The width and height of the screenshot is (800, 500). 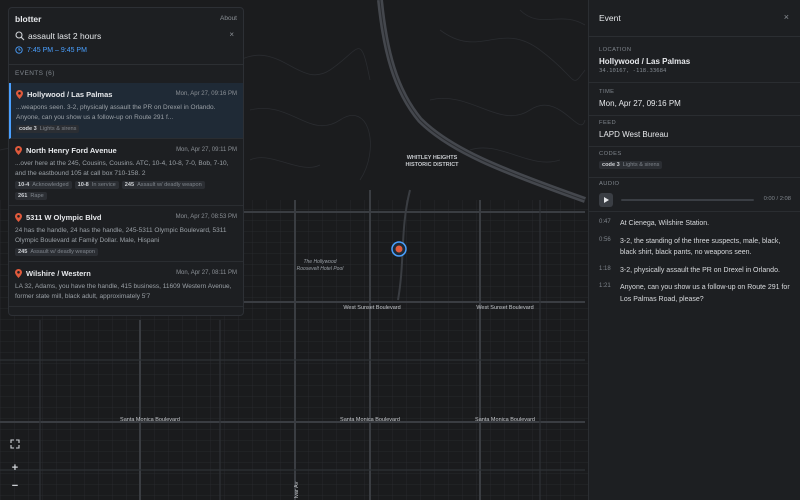 I want to click on audio-player: 0:00 / 2:08, so click(x=695, y=200).